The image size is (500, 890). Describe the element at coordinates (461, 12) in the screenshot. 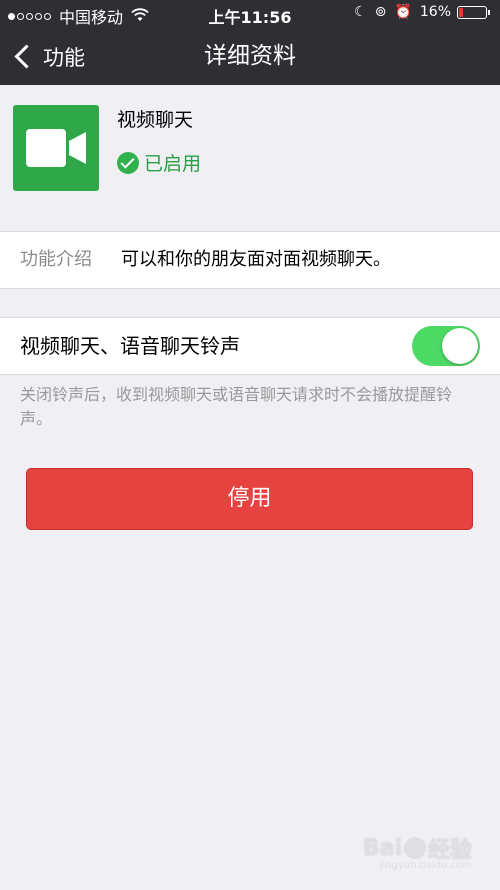

I see `battery-fill` at that location.